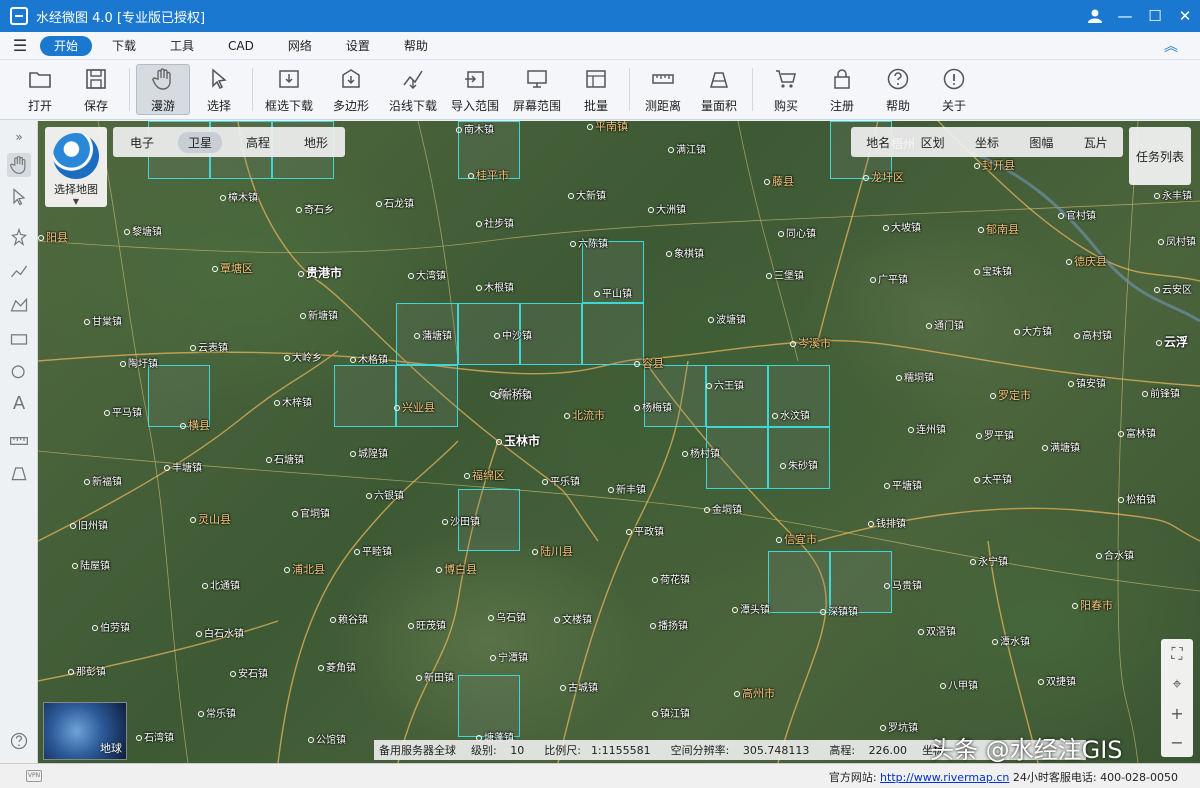 The image size is (1200, 788). I want to click on place-label: 永宁镇, so click(989, 560).